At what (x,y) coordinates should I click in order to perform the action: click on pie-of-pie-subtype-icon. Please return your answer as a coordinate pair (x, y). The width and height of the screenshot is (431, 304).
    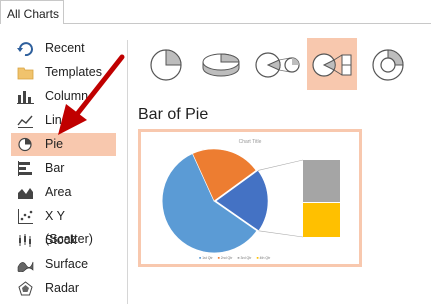
    Looking at the image, I should click on (277, 65).